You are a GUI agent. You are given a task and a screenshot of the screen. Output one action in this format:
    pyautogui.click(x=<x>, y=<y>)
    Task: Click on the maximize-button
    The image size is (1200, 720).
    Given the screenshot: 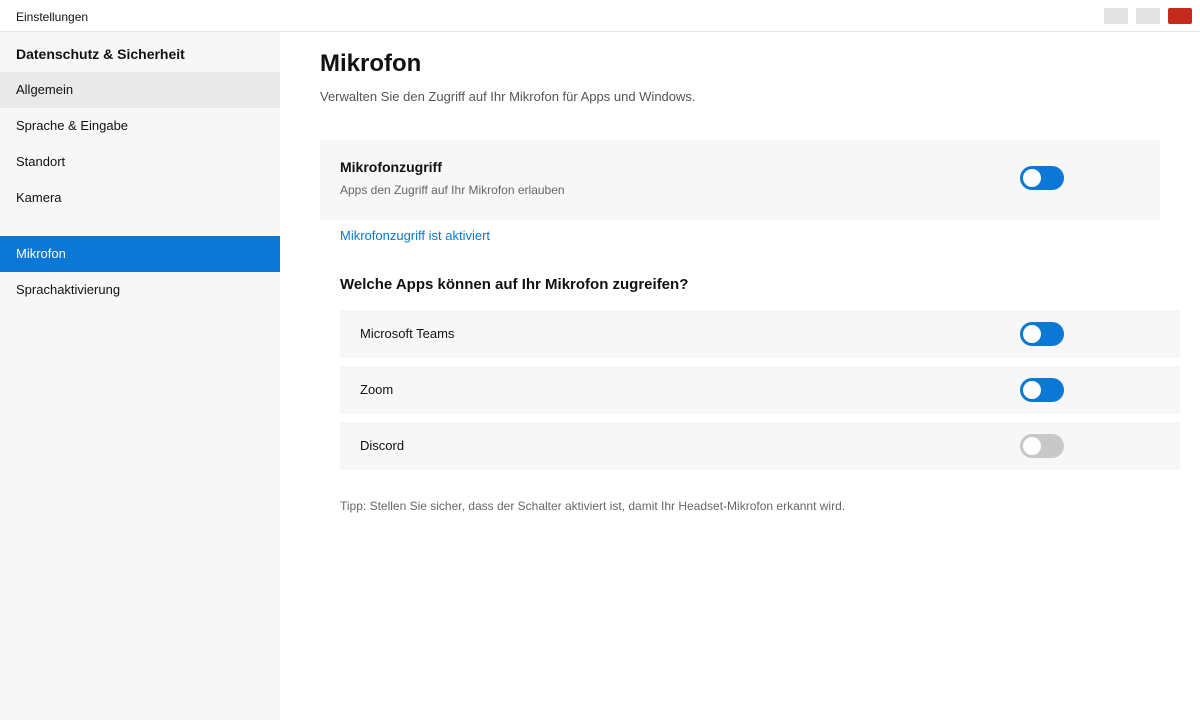 What is the action you would take?
    pyautogui.click(x=1148, y=16)
    